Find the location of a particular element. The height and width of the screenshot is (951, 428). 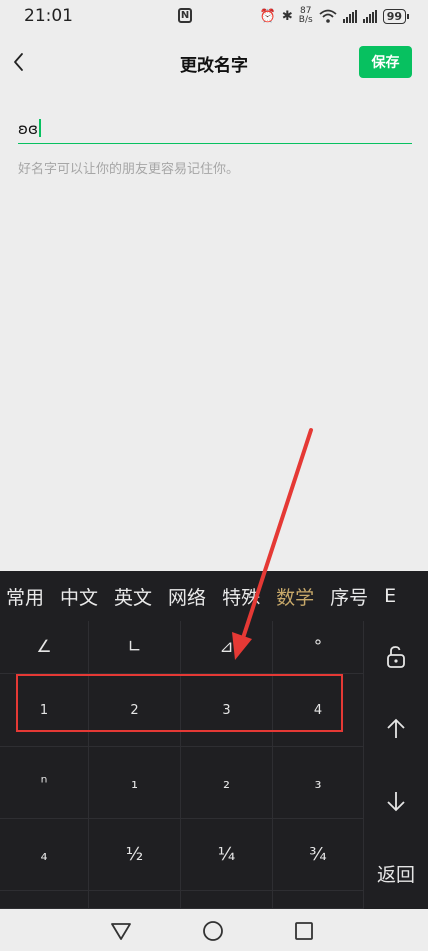

return-key-label: 返回 is located at coordinates (395, 874).